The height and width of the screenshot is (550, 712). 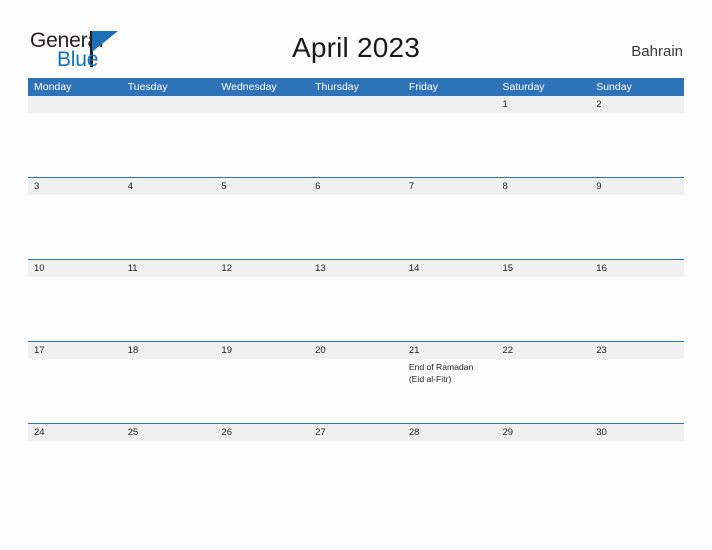 What do you see at coordinates (599, 186) in the screenshot?
I see `day-number: 9` at bounding box center [599, 186].